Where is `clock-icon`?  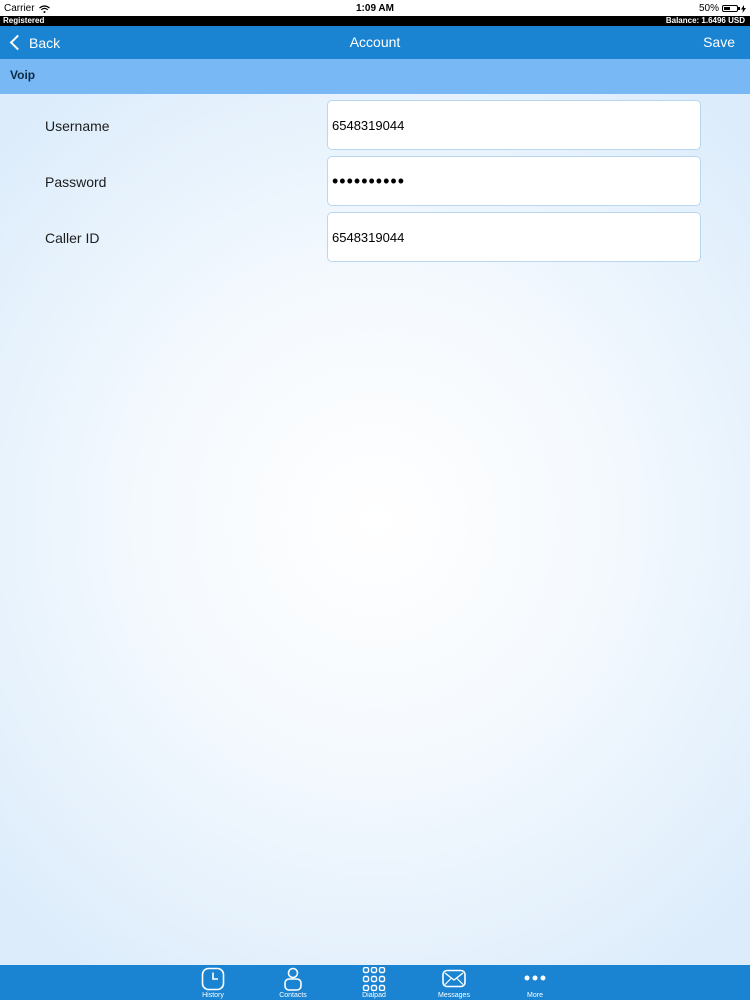
clock-icon is located at coordinates (213, 979).